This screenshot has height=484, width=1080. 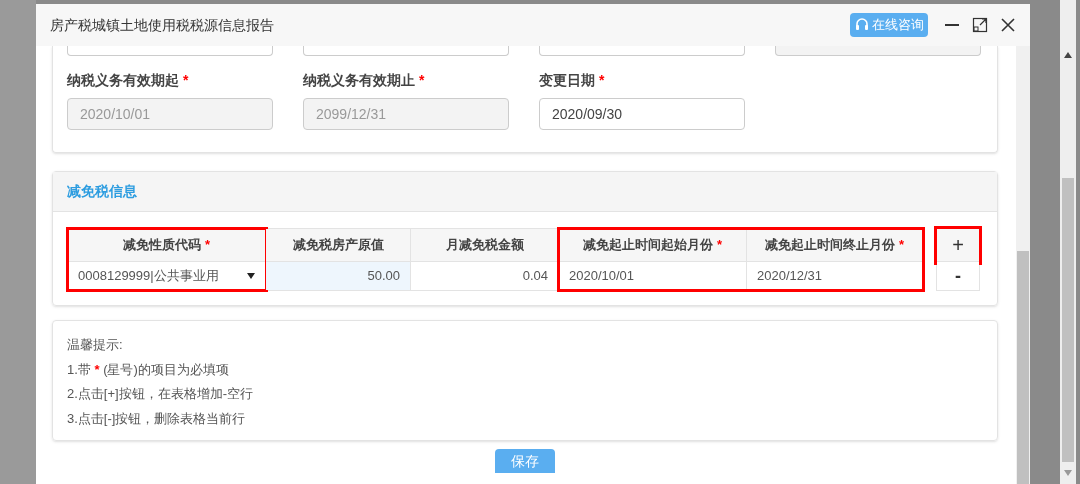 What do you see at coordinates (484, 245) in the screenshot?
I see `header-text: 月减免税金额` at bounding box center [484, 245].